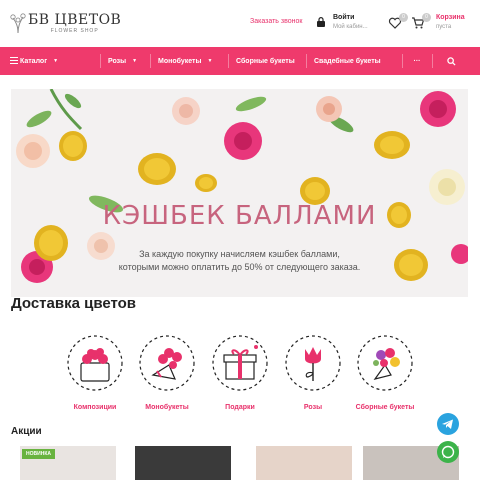 The height and width of the screenshot is (480, 480). Describe the element at coordinates (313, 363) in the screenshot. I see `rose-icon` at that location.